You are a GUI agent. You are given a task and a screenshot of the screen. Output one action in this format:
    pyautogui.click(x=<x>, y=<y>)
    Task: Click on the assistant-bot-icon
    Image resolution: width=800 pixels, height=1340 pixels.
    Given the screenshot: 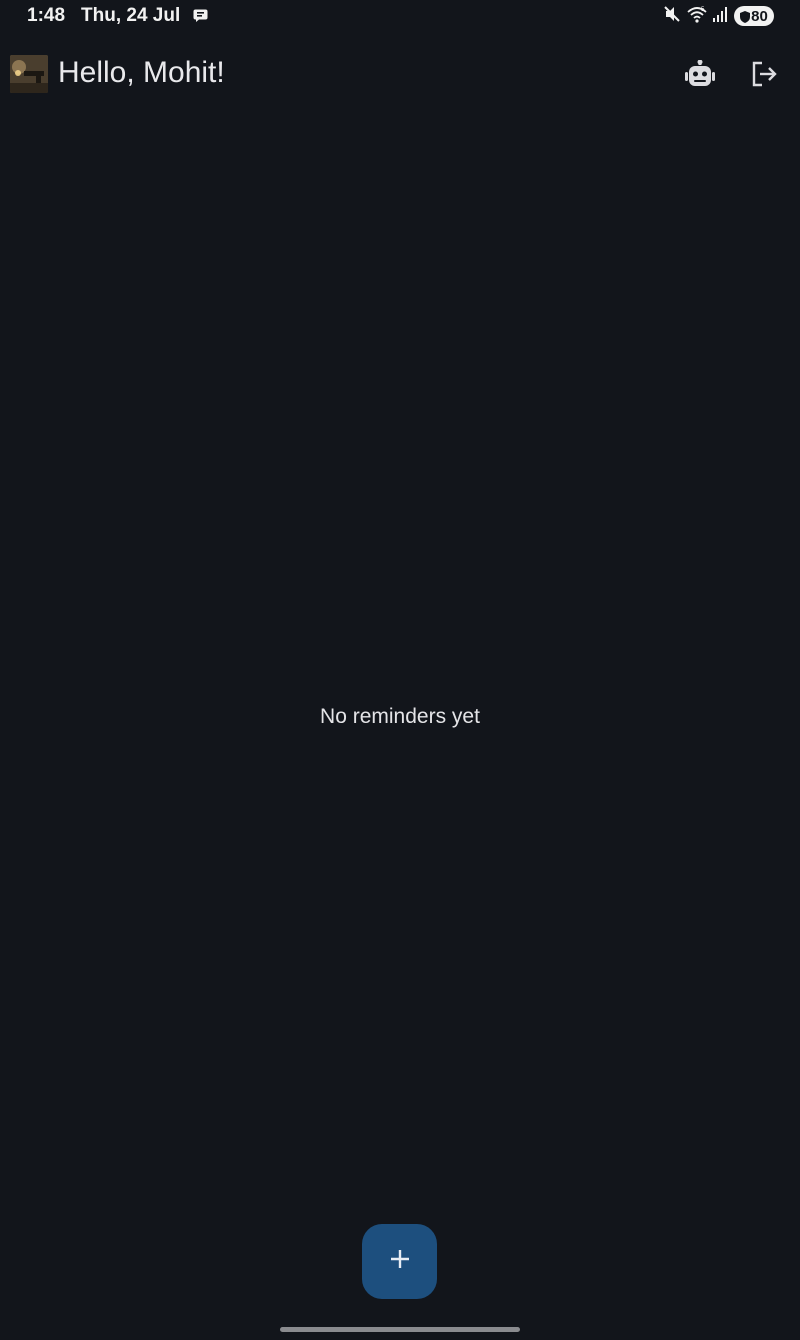 What is the action you would take?
    pyautogui.click(x=700, y=76)
    